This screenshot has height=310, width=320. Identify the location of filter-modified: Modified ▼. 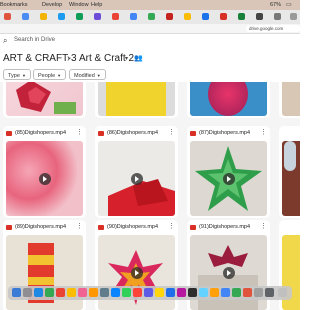
(87, 74).